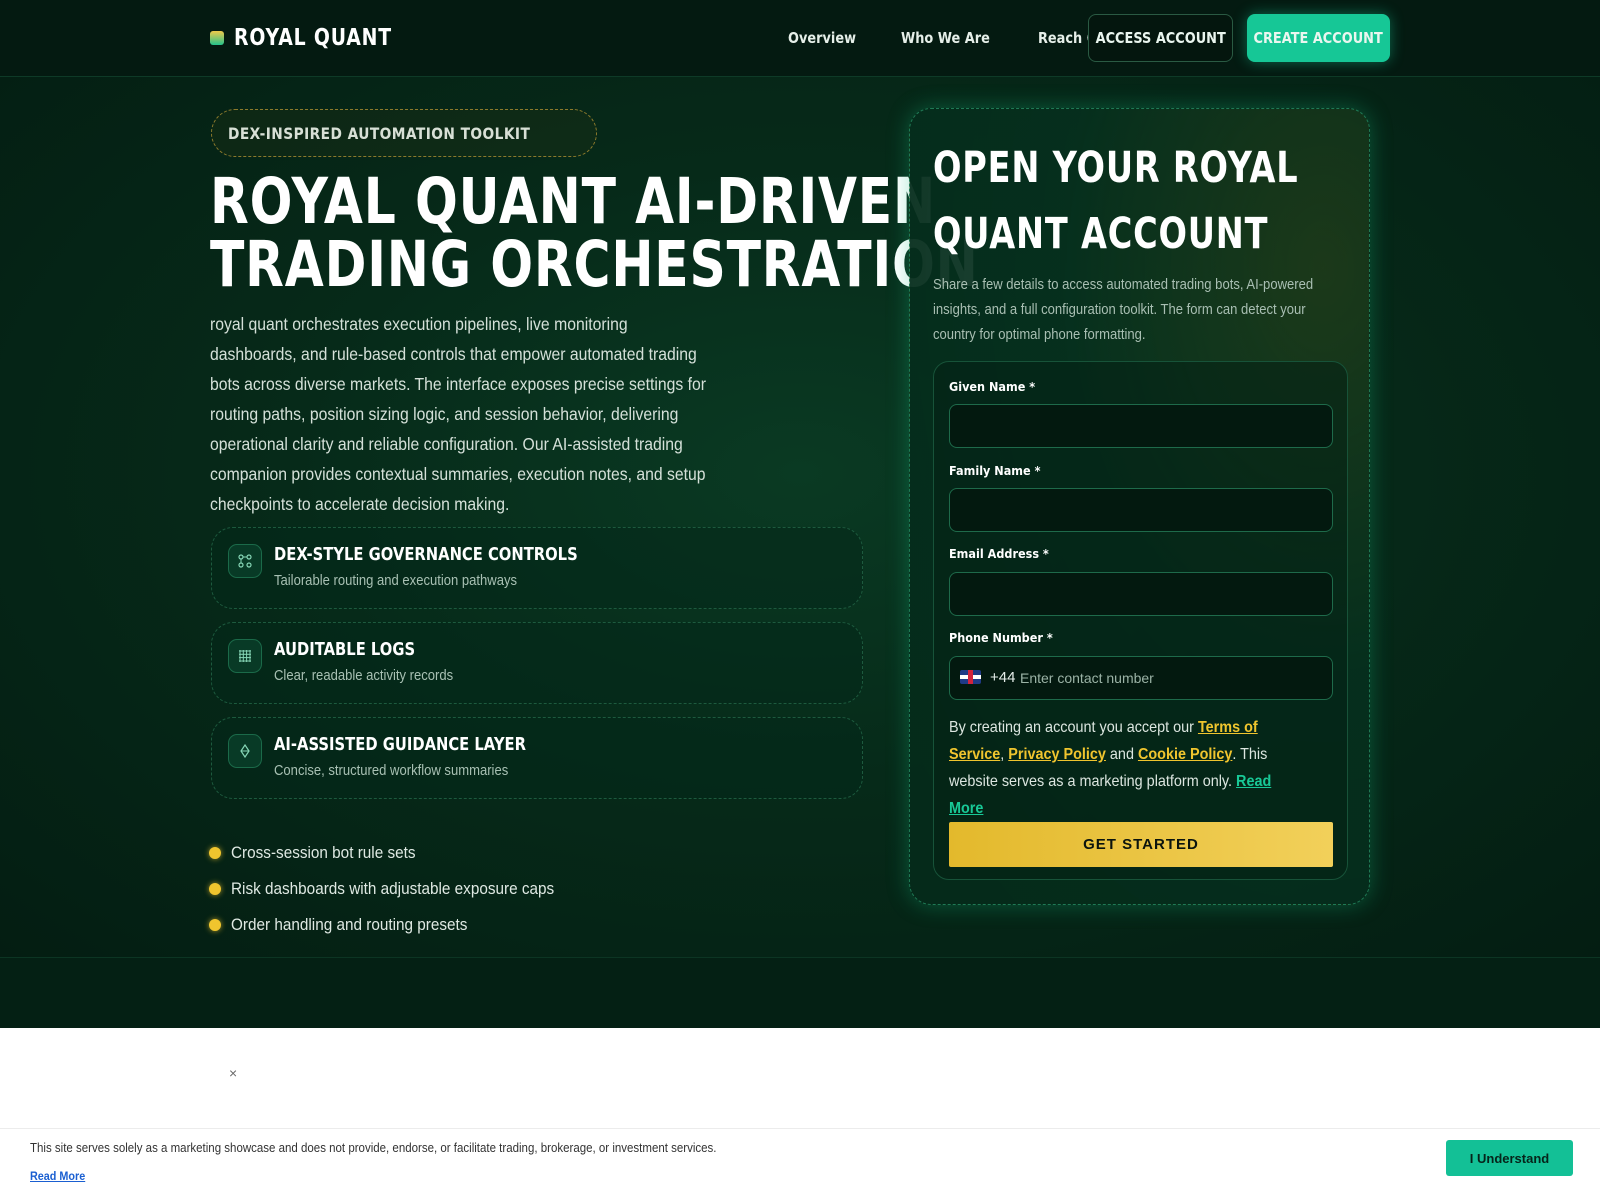 The image size is (1600, 1200). What do you see at coordinates (970, 677) in the screenshot?
I see `uk-flag-icon` at bounding box center [970, 677].